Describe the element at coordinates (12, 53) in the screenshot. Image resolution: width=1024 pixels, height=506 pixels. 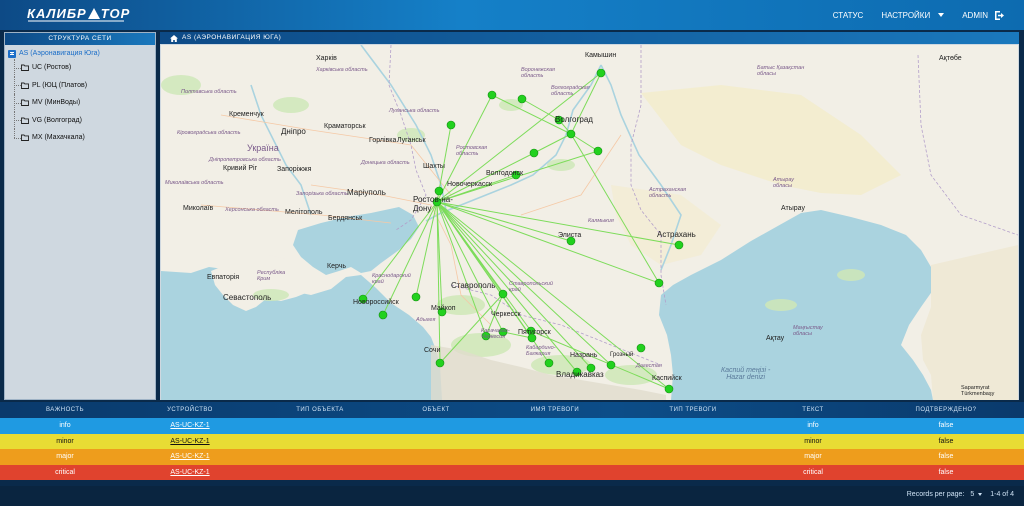
I see `network-icon` at that location.